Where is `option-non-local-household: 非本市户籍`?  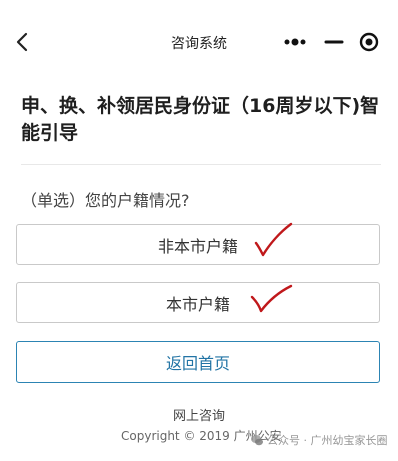
option-non-local-household: 非本市户籍 is located at coordinates (198, 244).